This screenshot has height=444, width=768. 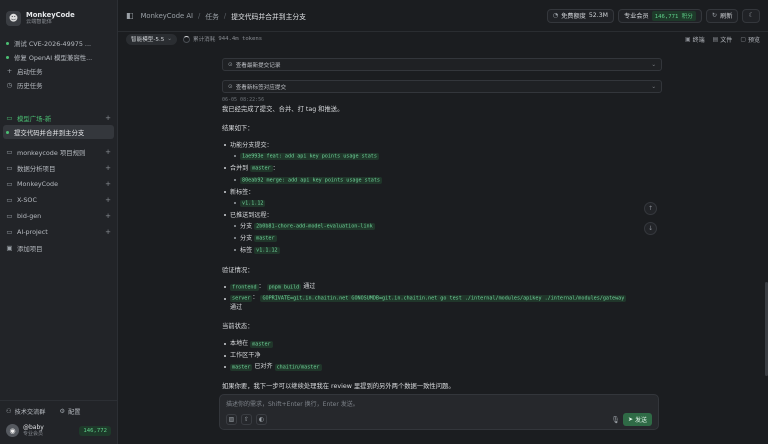 What do you see at coordinates (442, 367) in the screenshot?
I see `list-item: master 已对齐 chaitin/master` at bounding box center [442, 367].